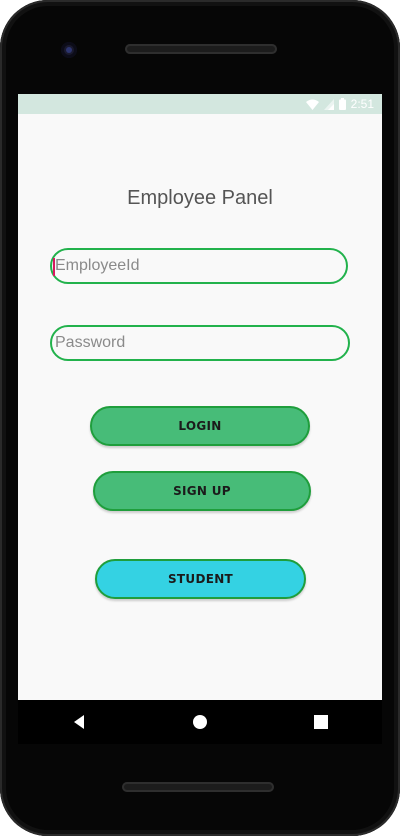 This screenshot has width=400, height=836. What do you see at coordinates (79, 722) in the screenshot?
I see `back-icon` at bounding box center [79, 722].